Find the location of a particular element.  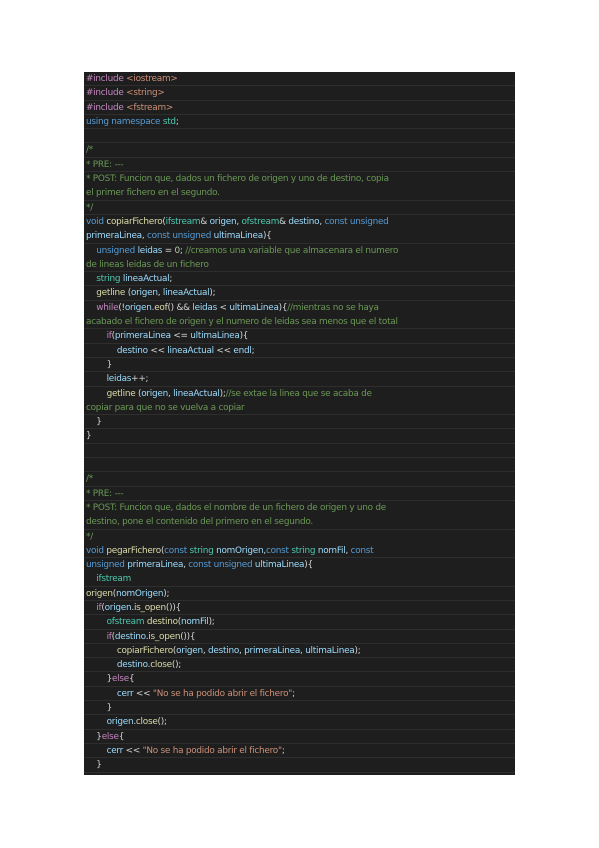

code-line: using namespace std; is located at coordinates (299, 122).